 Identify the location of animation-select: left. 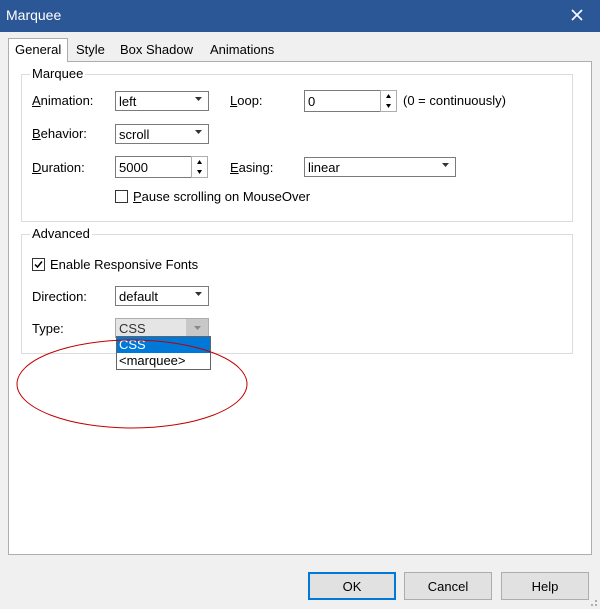
(162, 101).